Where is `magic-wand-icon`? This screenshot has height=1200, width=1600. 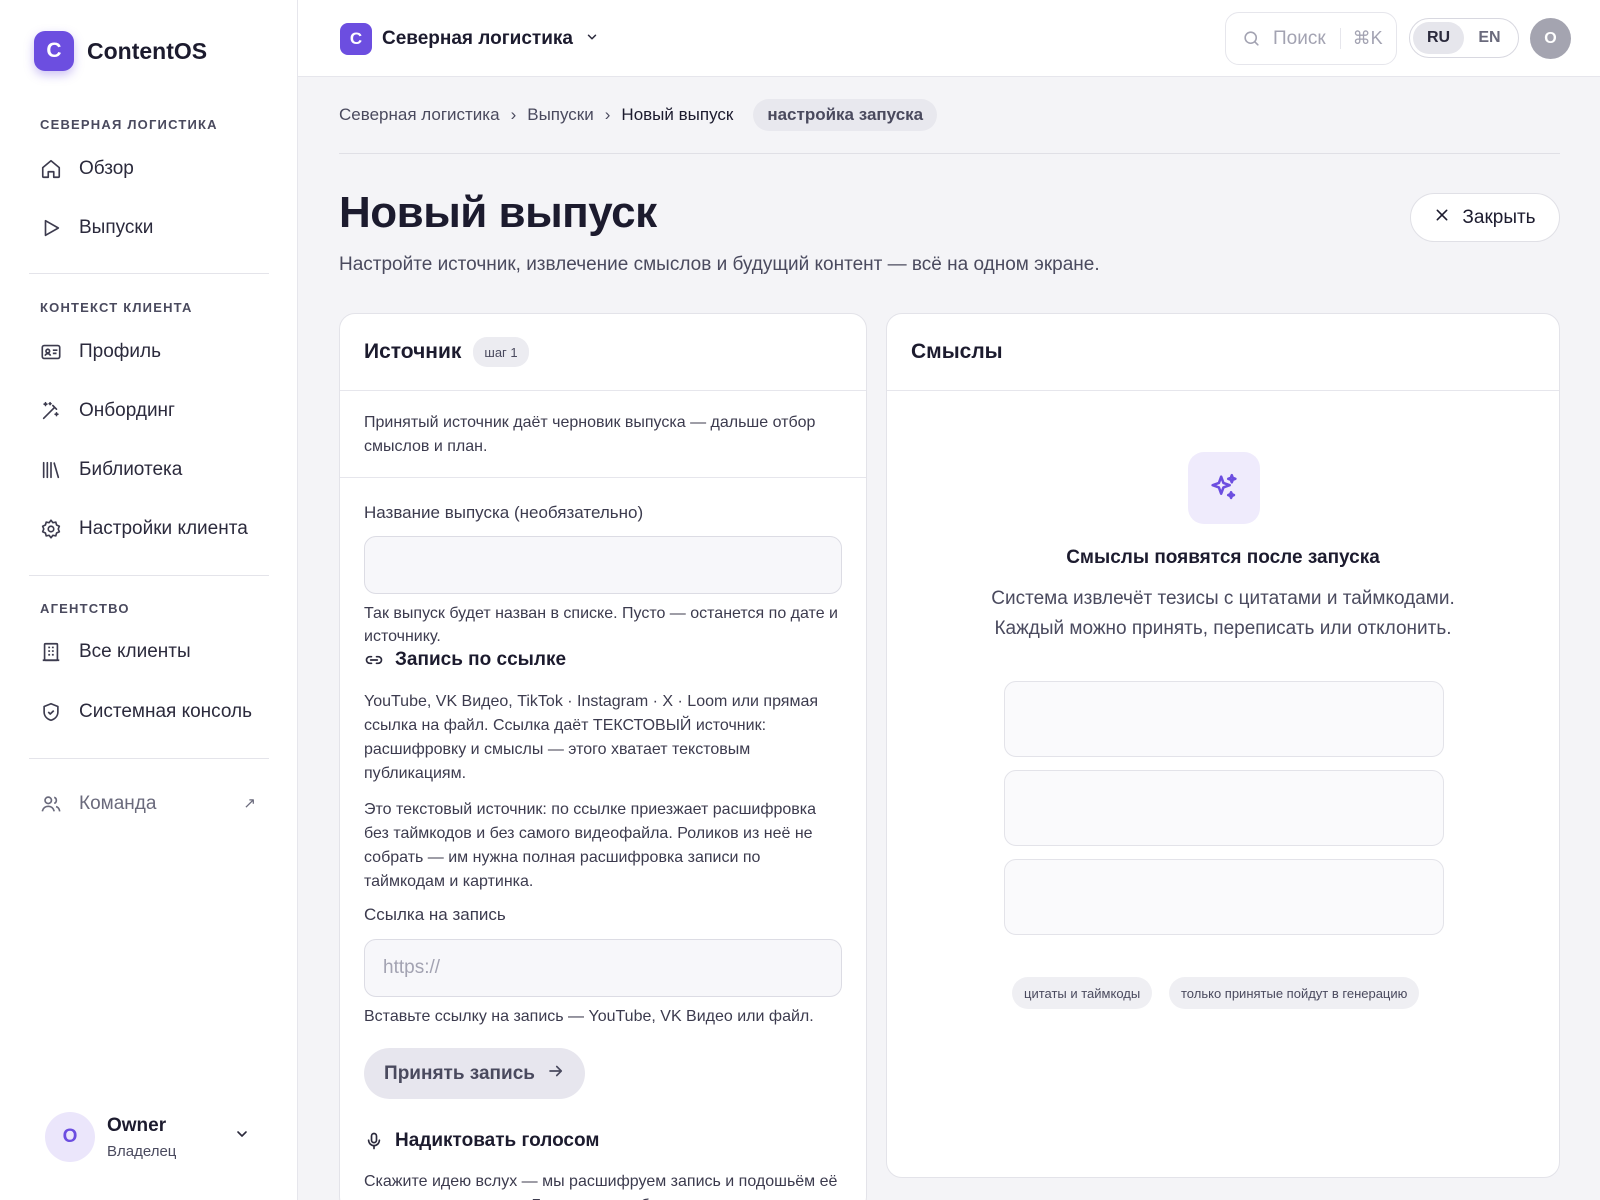 magic-wand-icon is located at coordinates (51, 411).